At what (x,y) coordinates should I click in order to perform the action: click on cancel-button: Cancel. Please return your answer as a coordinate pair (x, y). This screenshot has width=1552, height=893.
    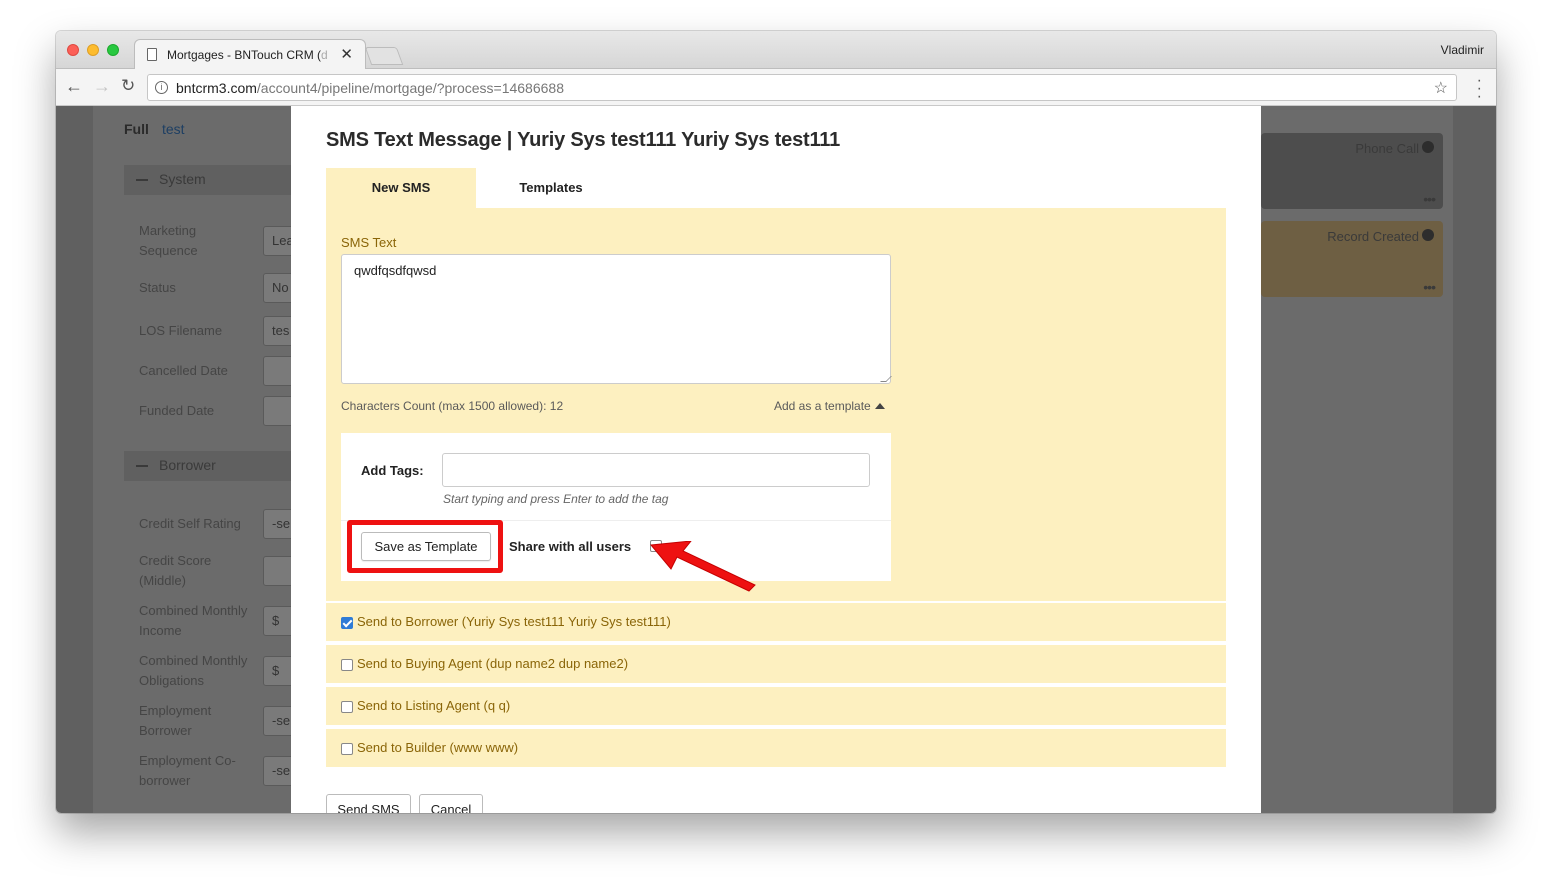
    Looking at the image, I should click on (451, 803).